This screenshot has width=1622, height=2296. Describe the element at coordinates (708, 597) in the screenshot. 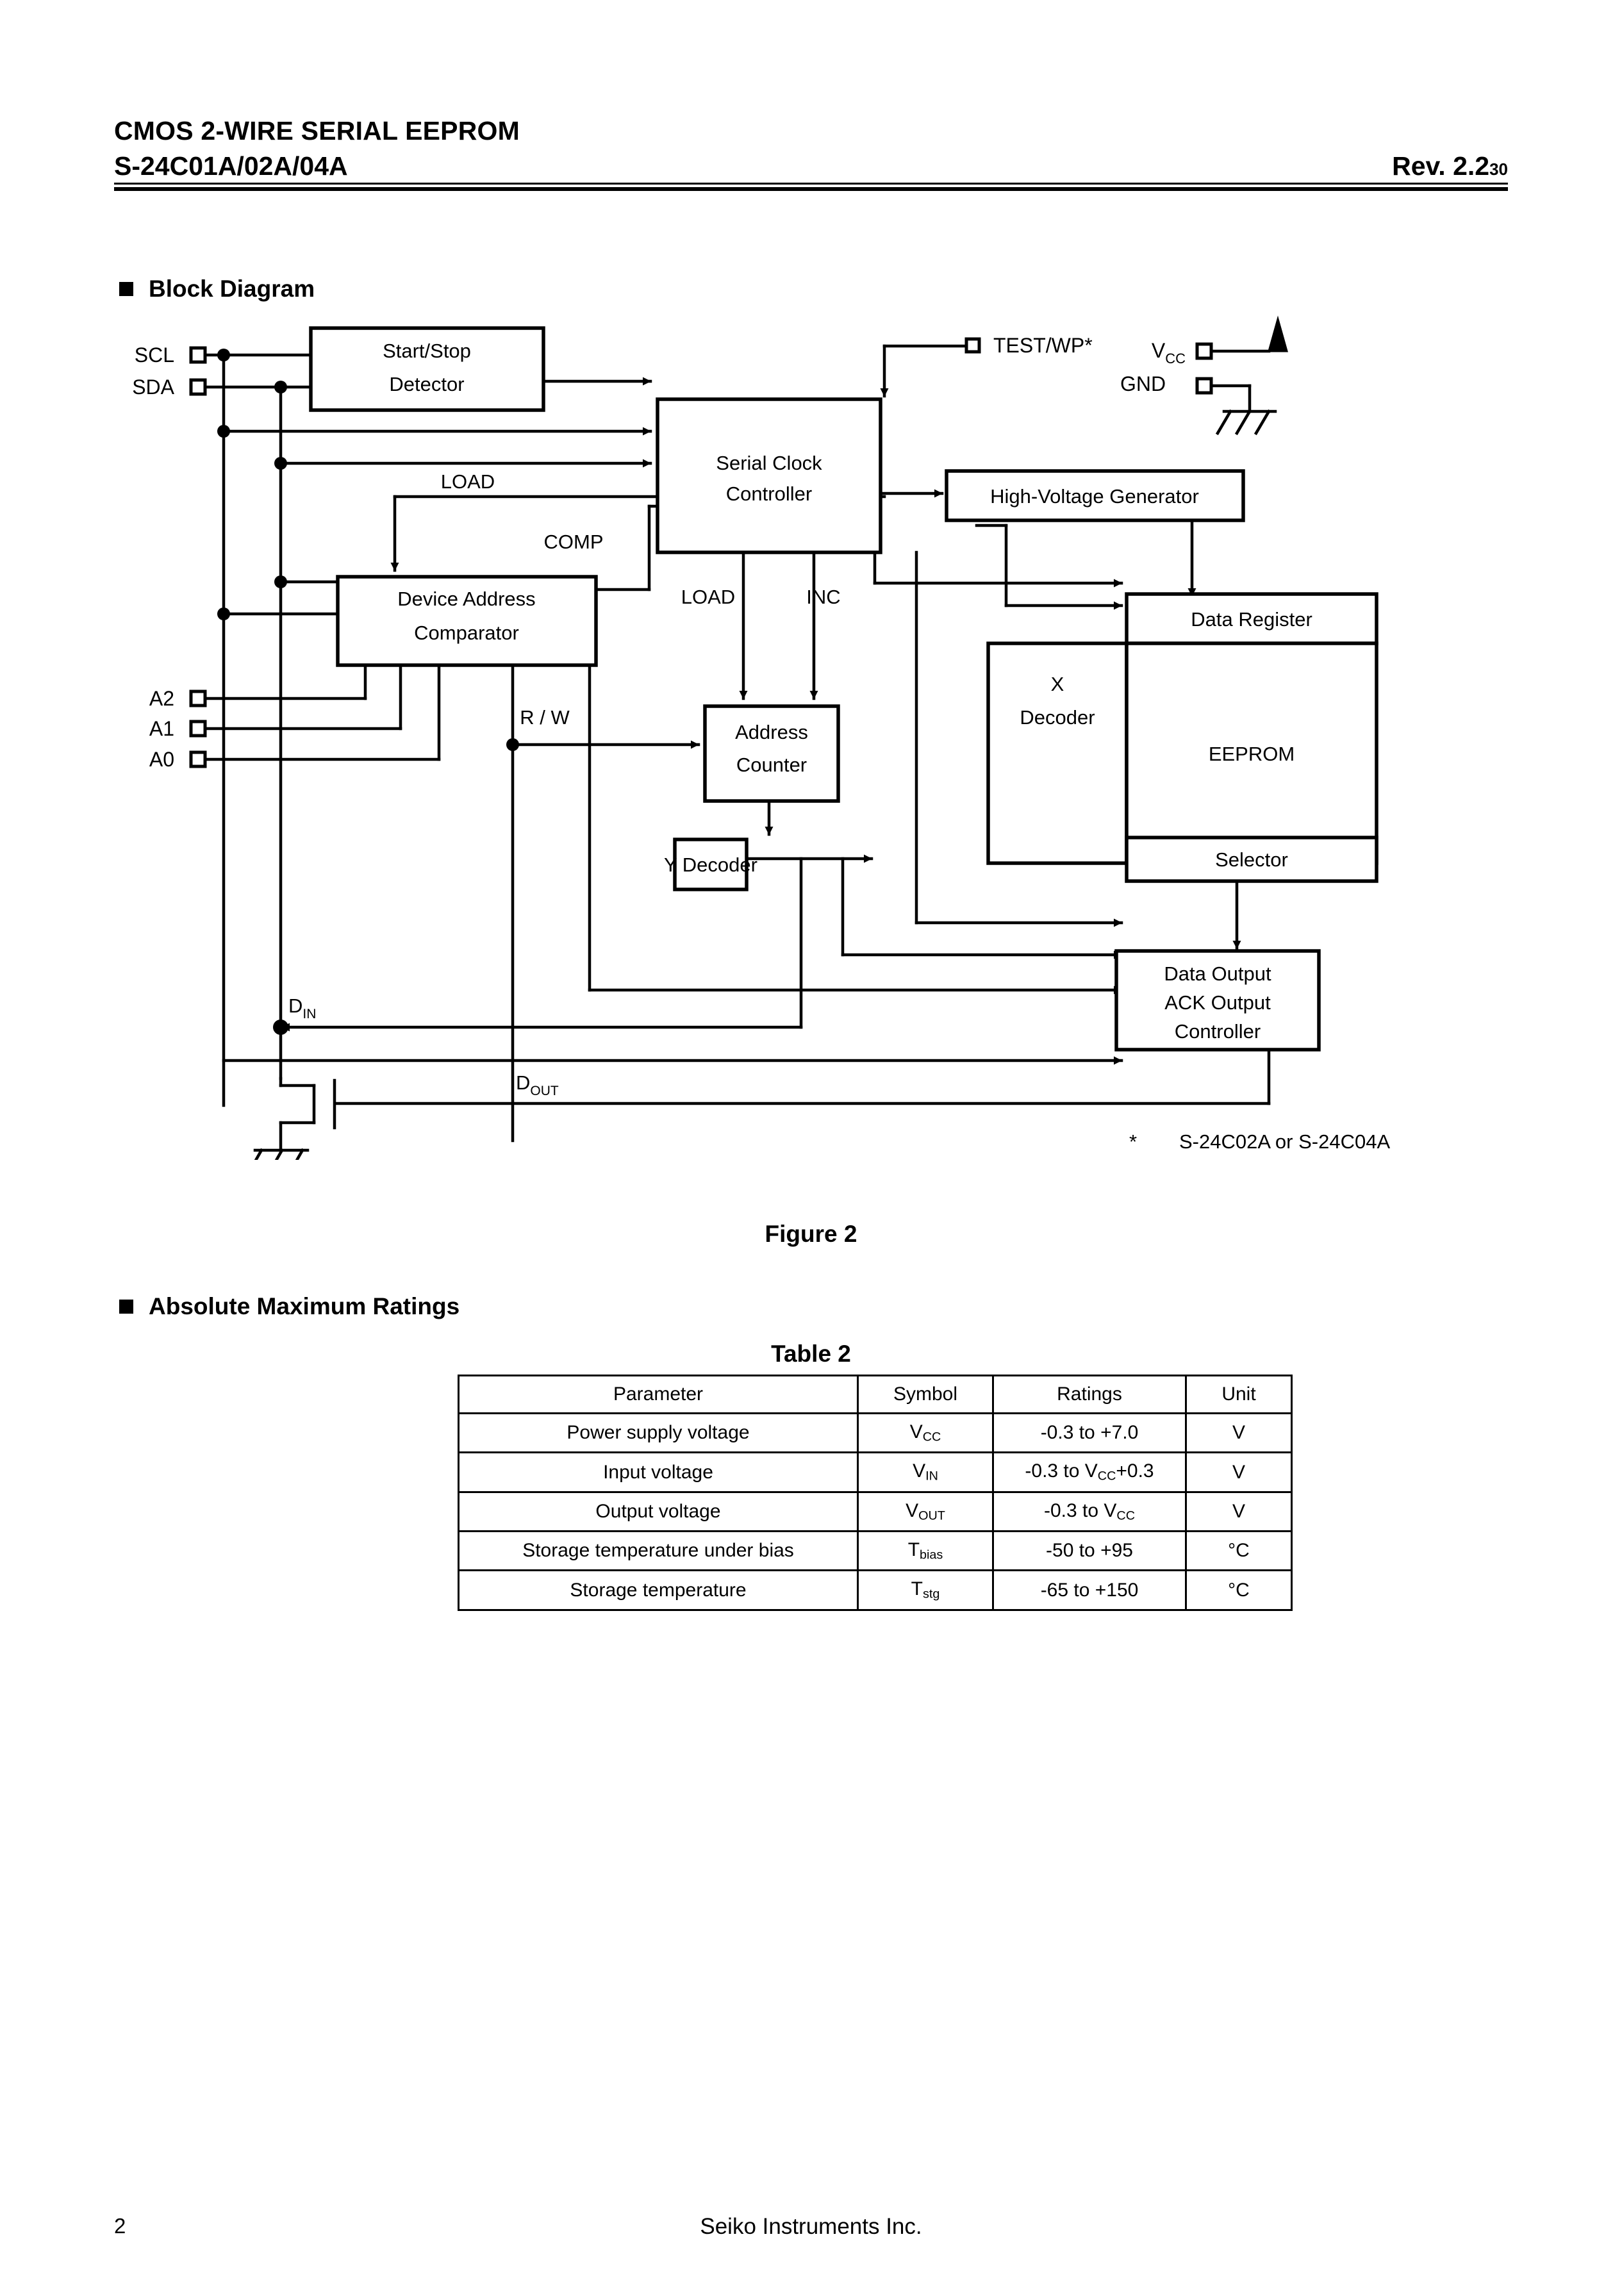

I see `signal-label-load-2: LOAD` at that location.